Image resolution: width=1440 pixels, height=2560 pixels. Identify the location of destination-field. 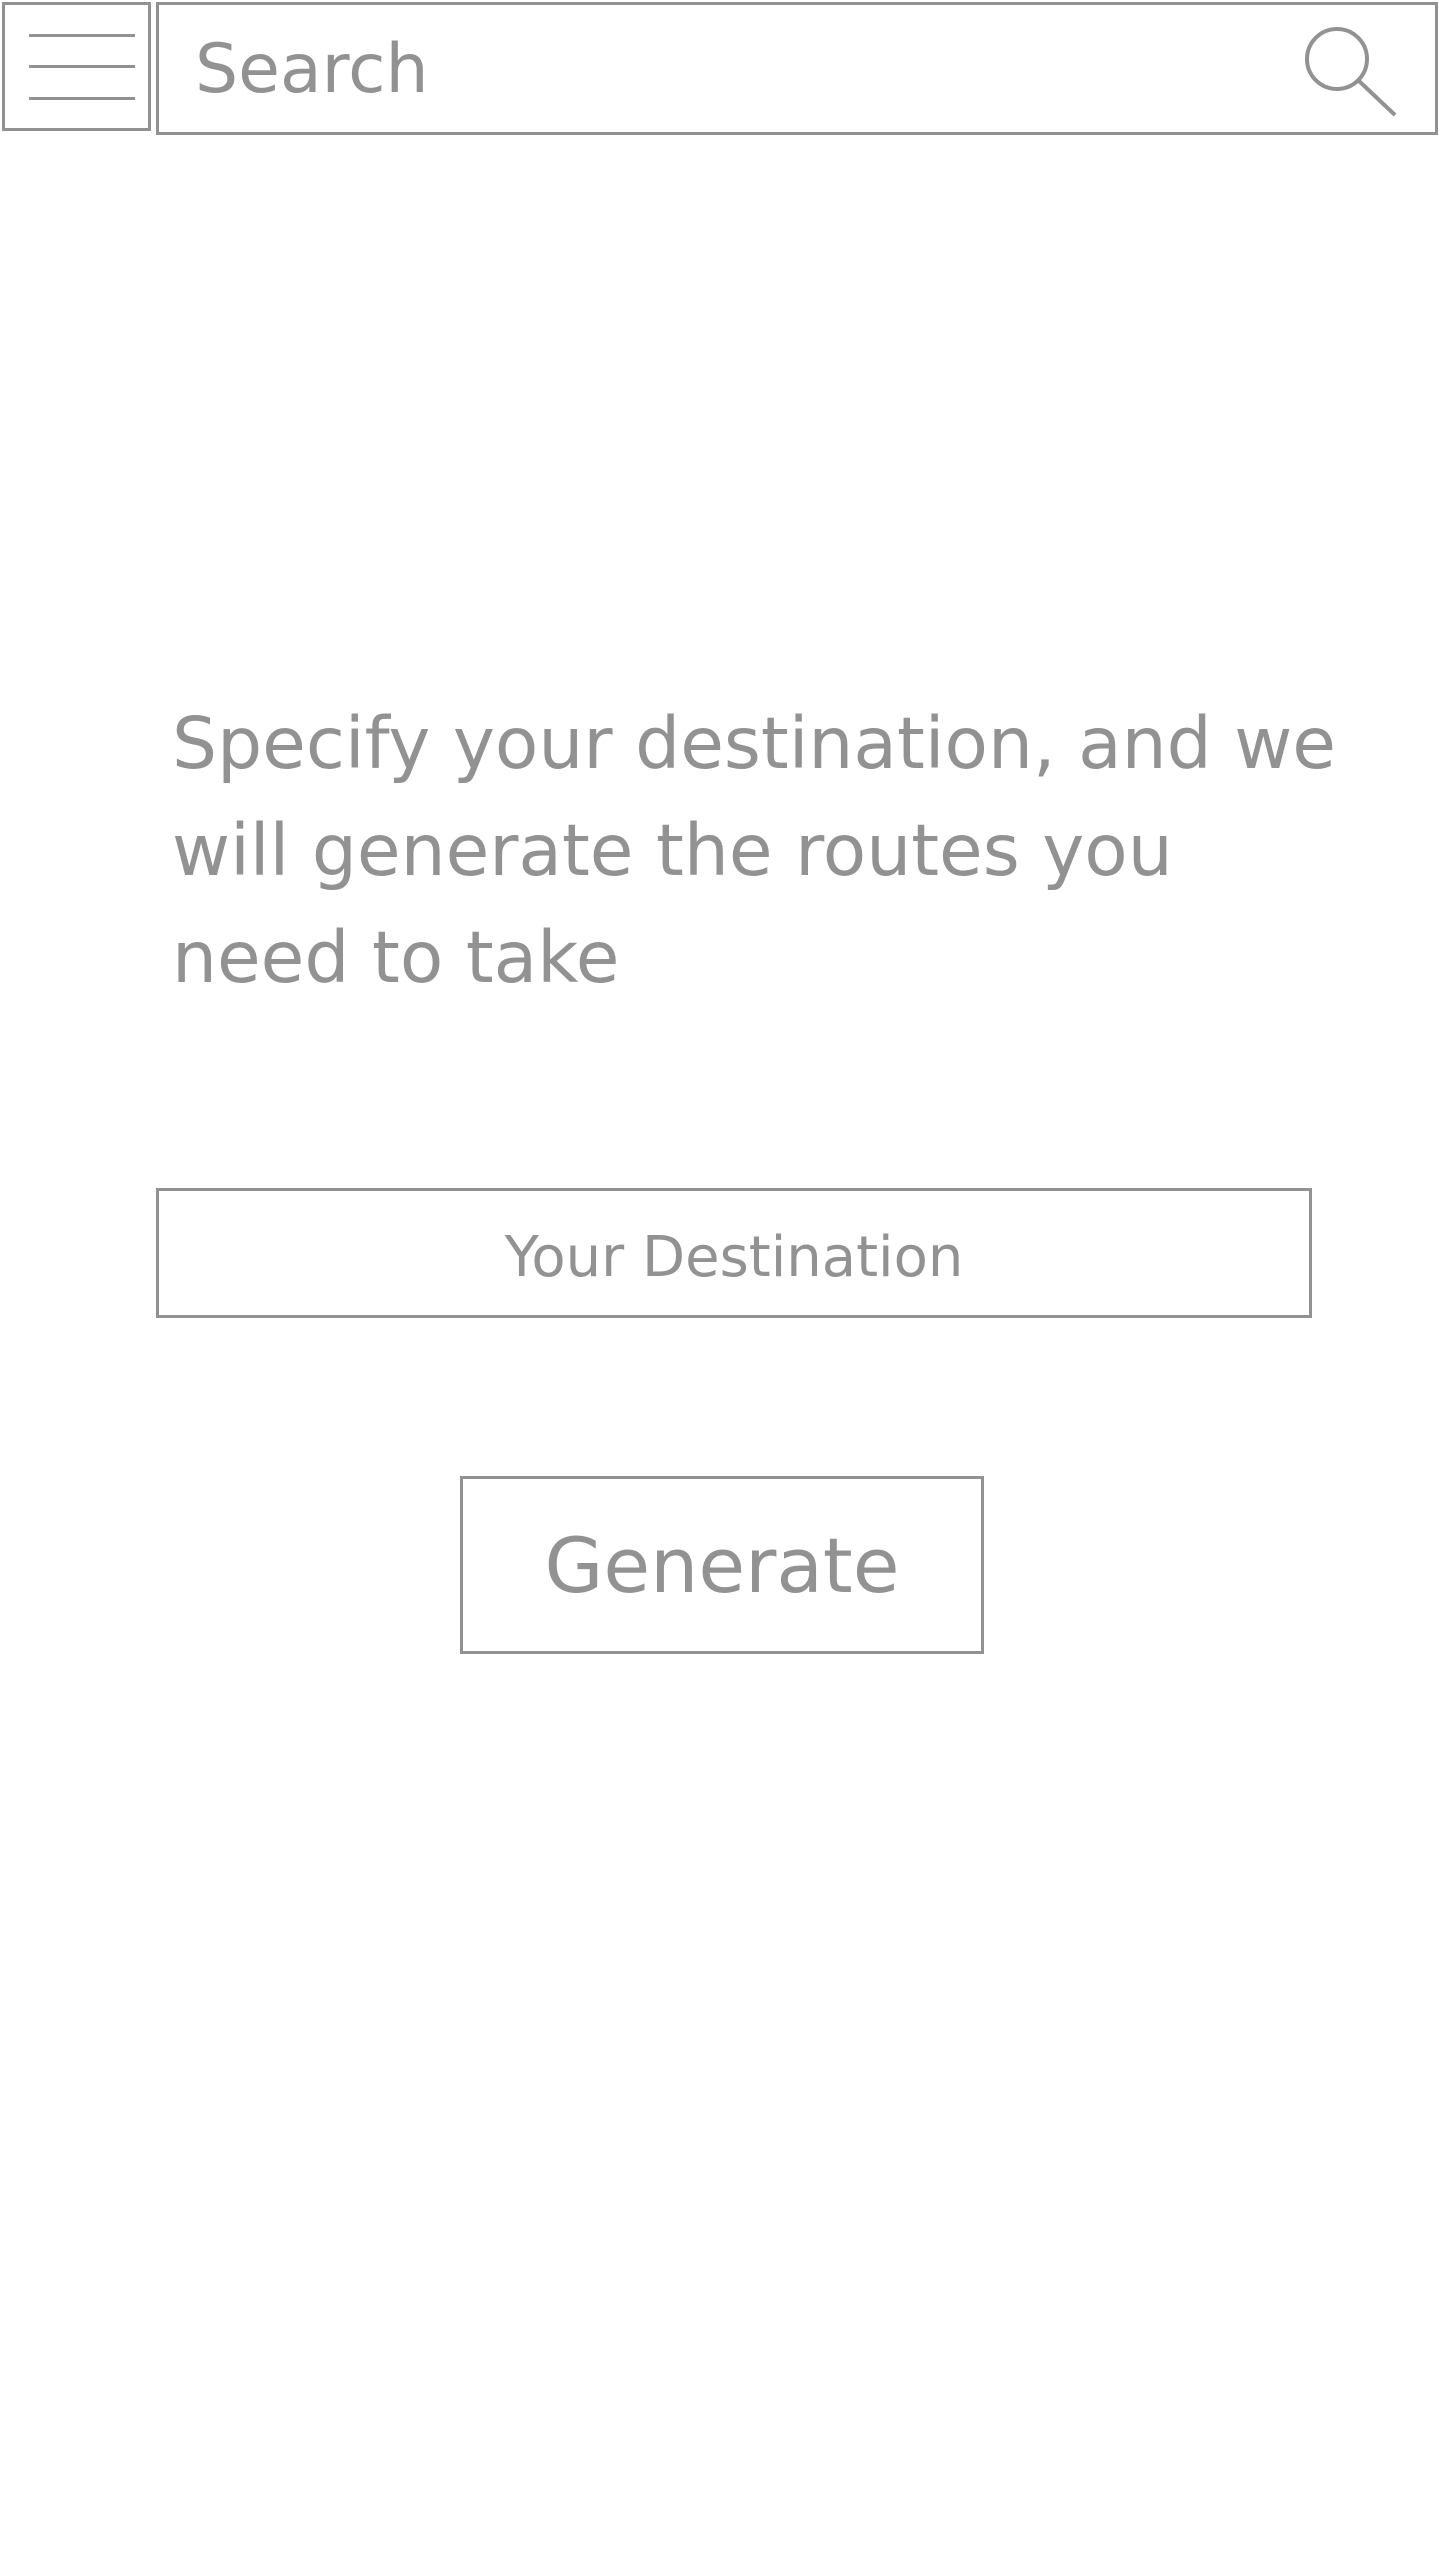
(734, 1253).